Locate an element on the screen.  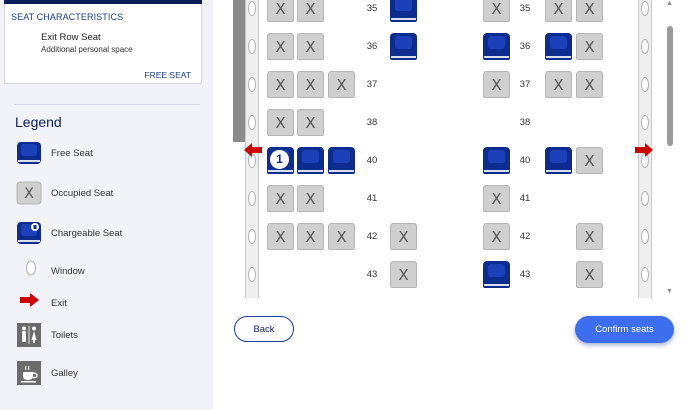
svg-text: X is located at coordinates (29, 194).